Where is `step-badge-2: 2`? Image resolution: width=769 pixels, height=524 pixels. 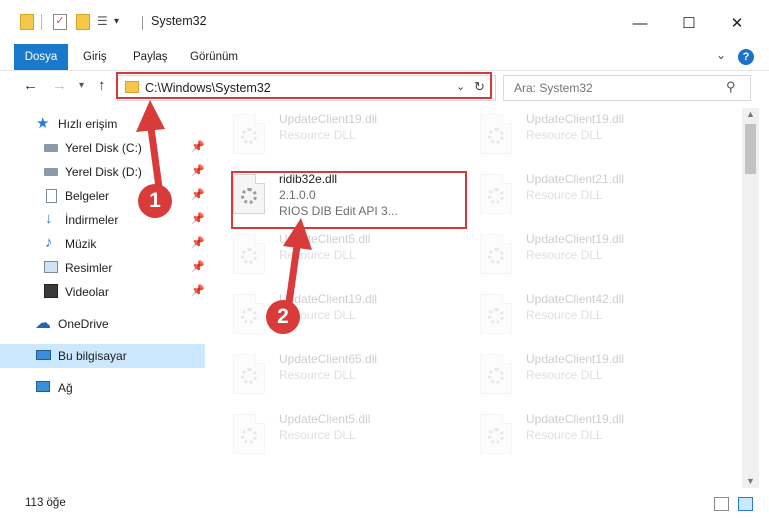 step-badge-2: 2 is located at coordinates (283, 317).